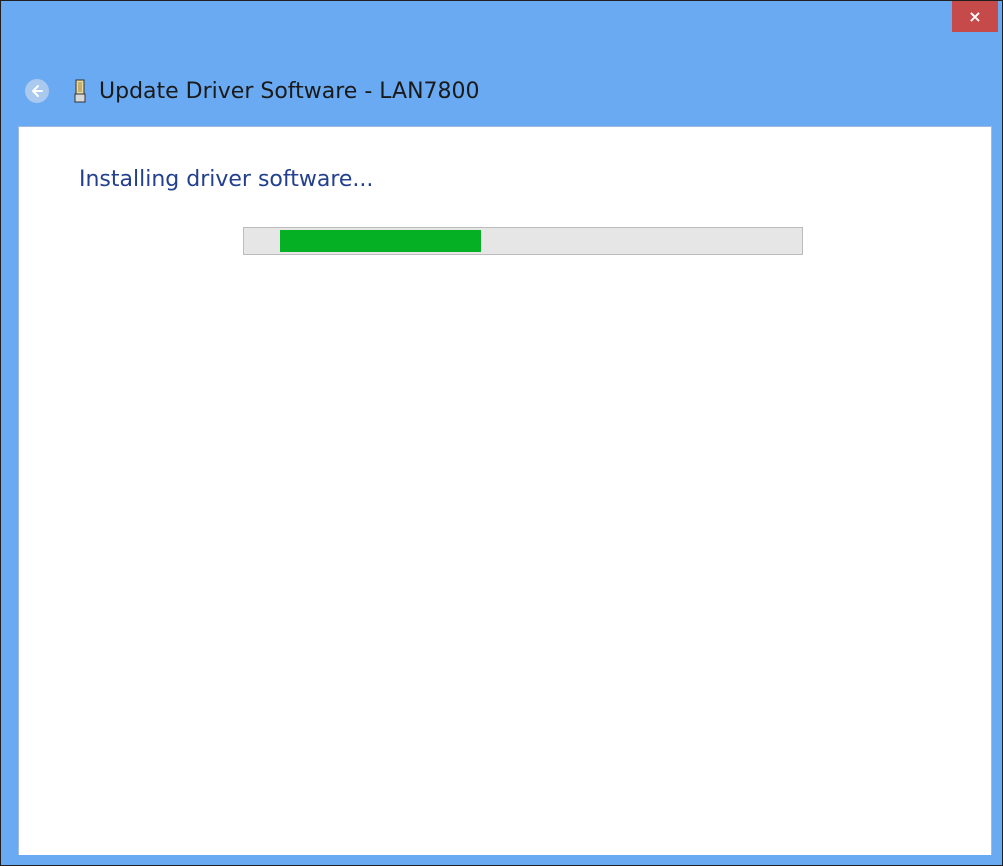  I want to click on close-icon: ×, so click(975, 16).